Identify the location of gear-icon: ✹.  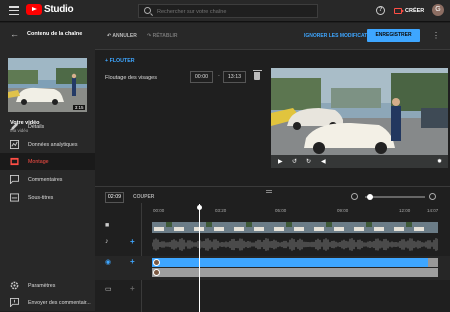
(439, 161).